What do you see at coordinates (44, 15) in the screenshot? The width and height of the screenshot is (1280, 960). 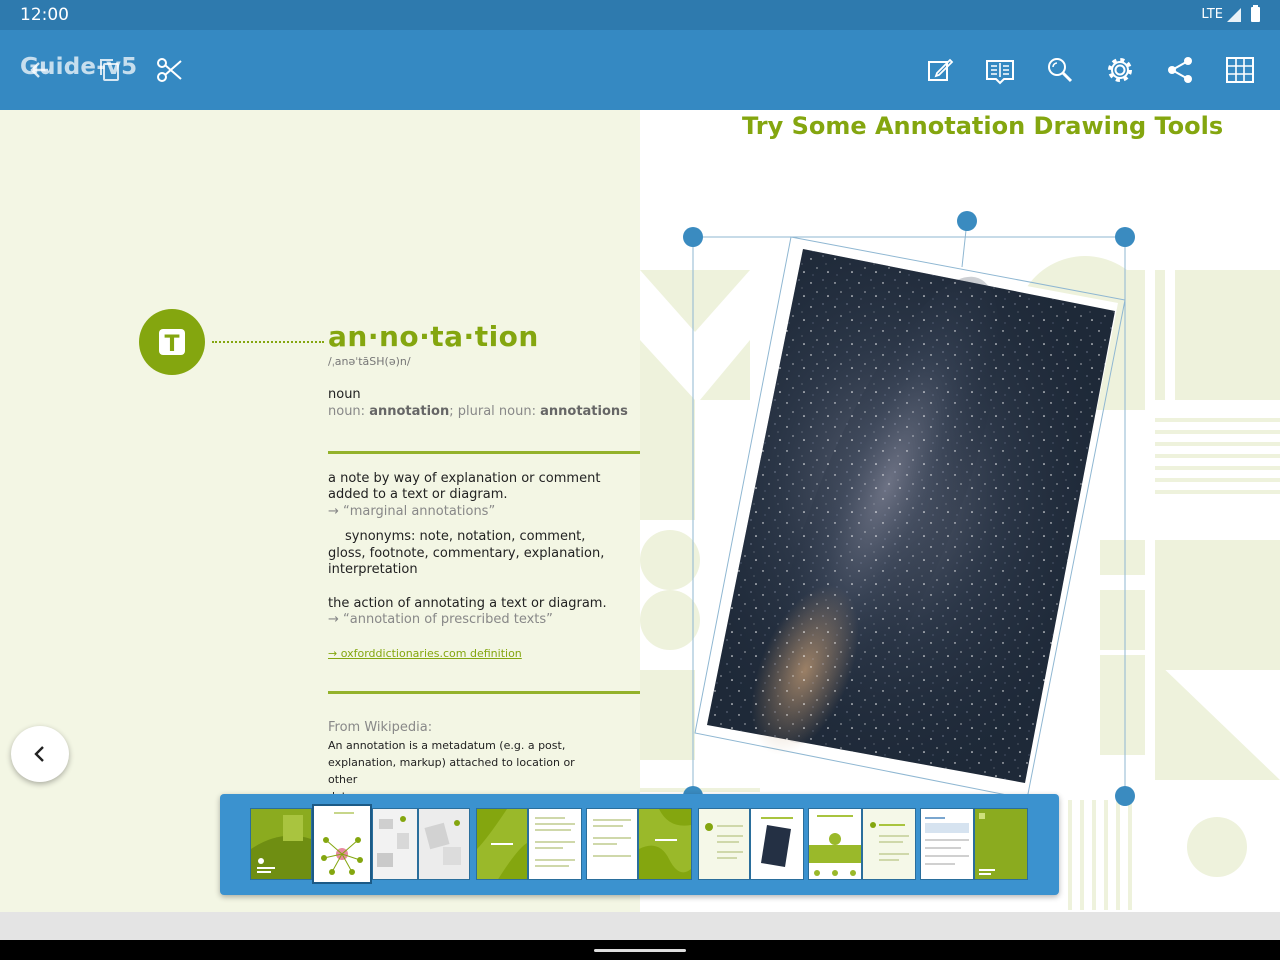 I see `status-time: 12:00` at bounding box center [44, 15].